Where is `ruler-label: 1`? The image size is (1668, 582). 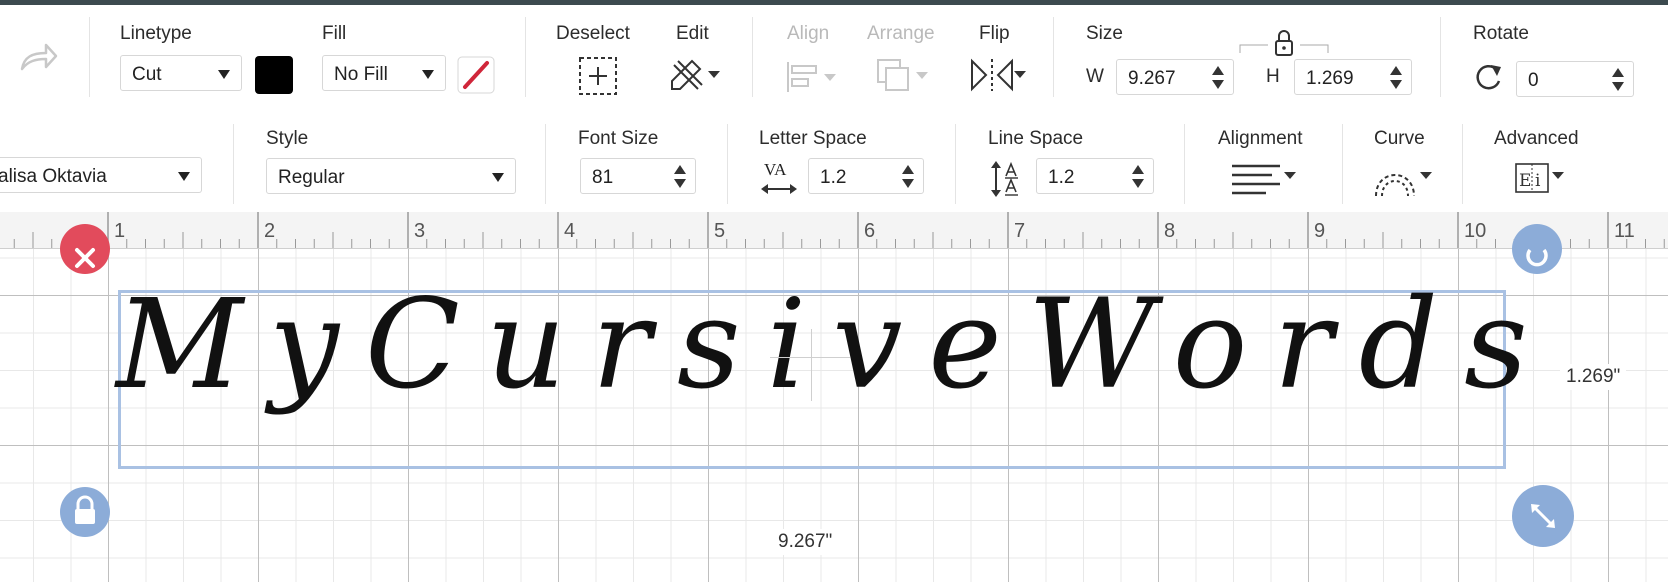 ruler-label: 1 is located at coordinates (120, 231).